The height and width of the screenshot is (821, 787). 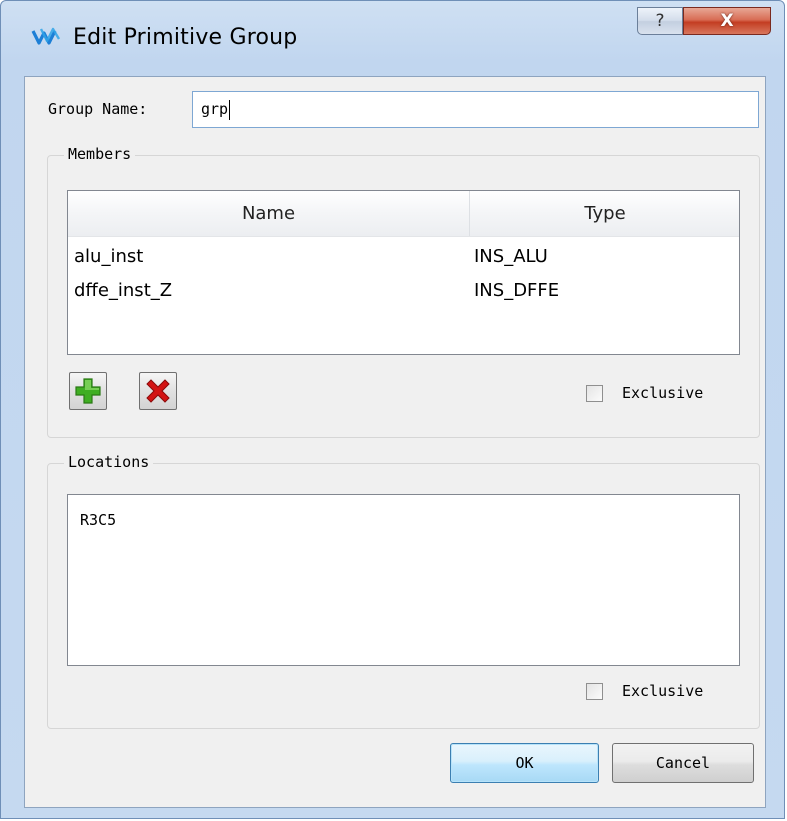 I want to click on remove-member-button, so click(x=158, y=391).